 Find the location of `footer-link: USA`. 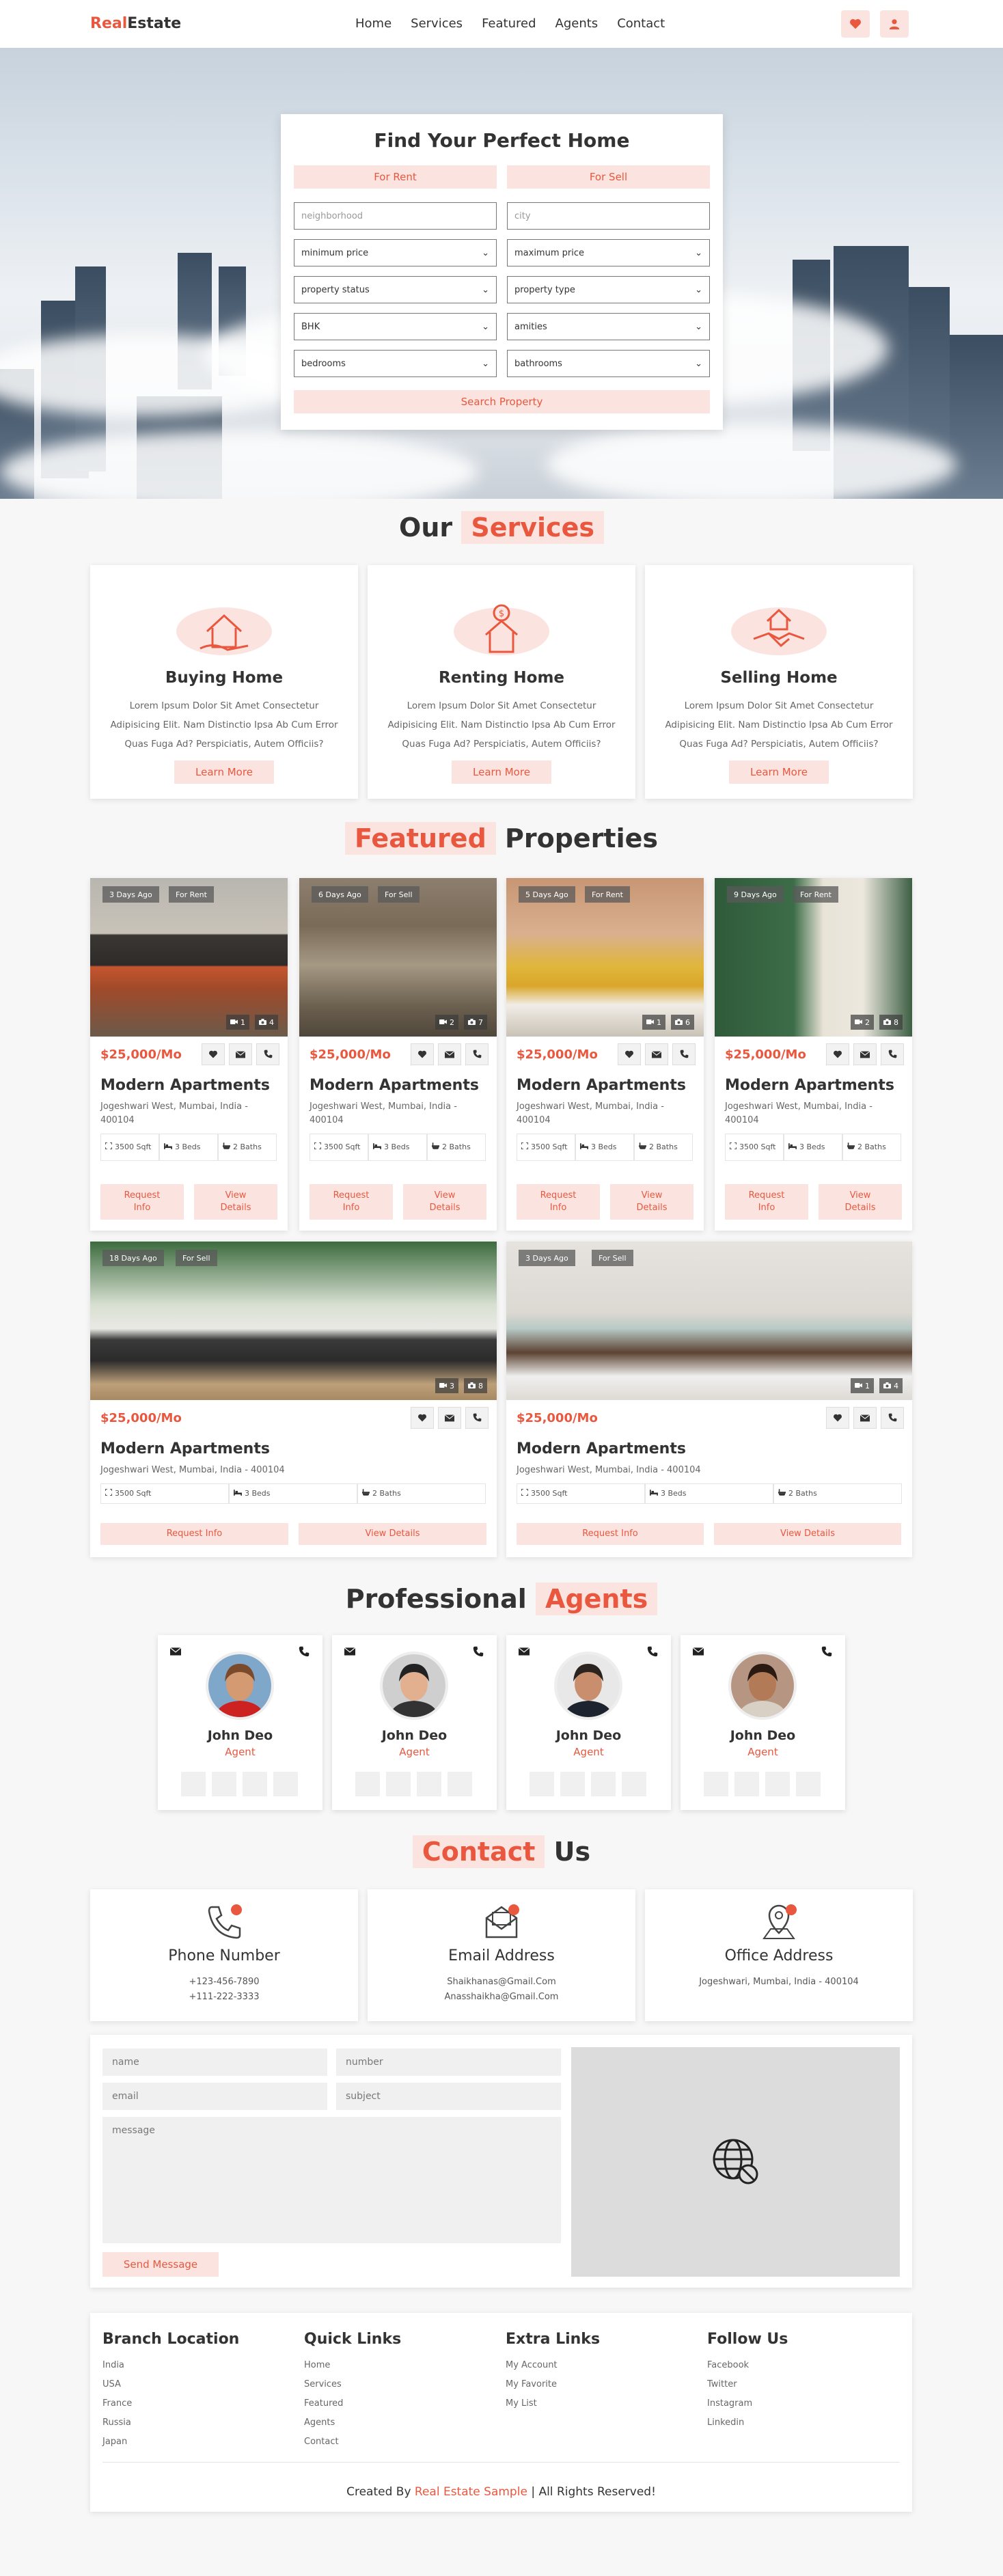

footer-link: USA is located at coordinates (170, 2384).